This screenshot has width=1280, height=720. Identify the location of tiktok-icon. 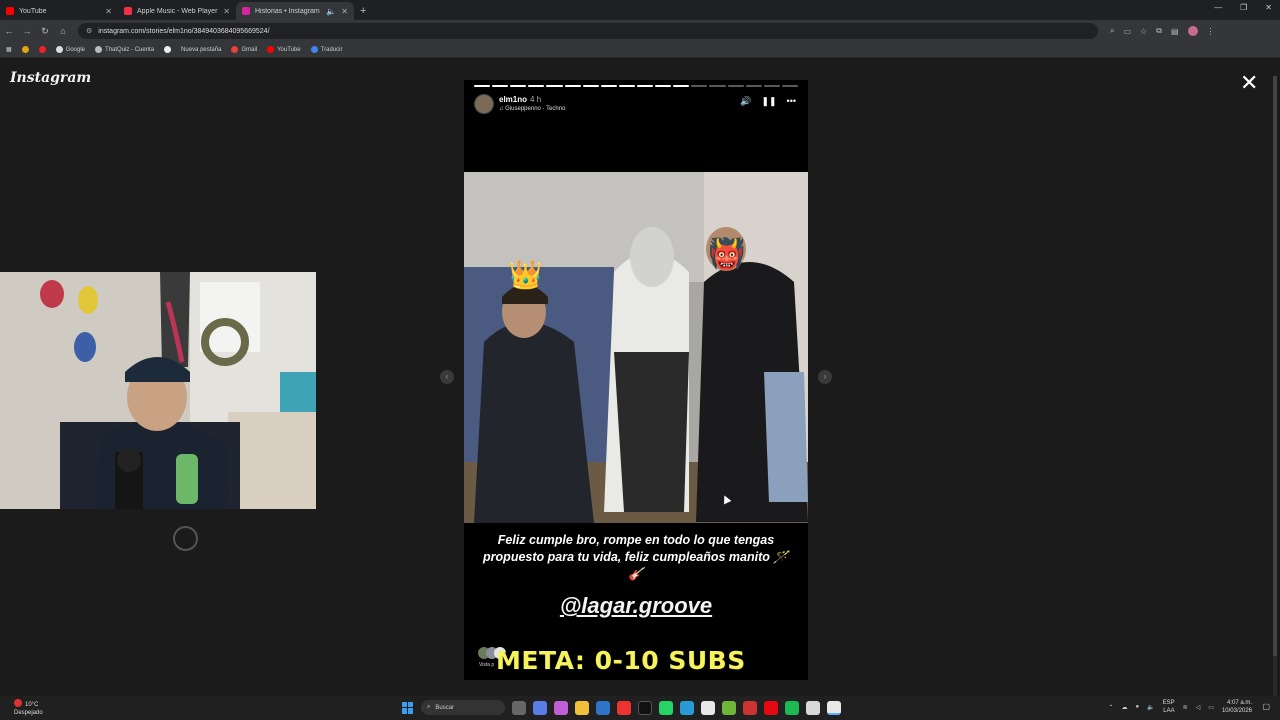
(645, 707).